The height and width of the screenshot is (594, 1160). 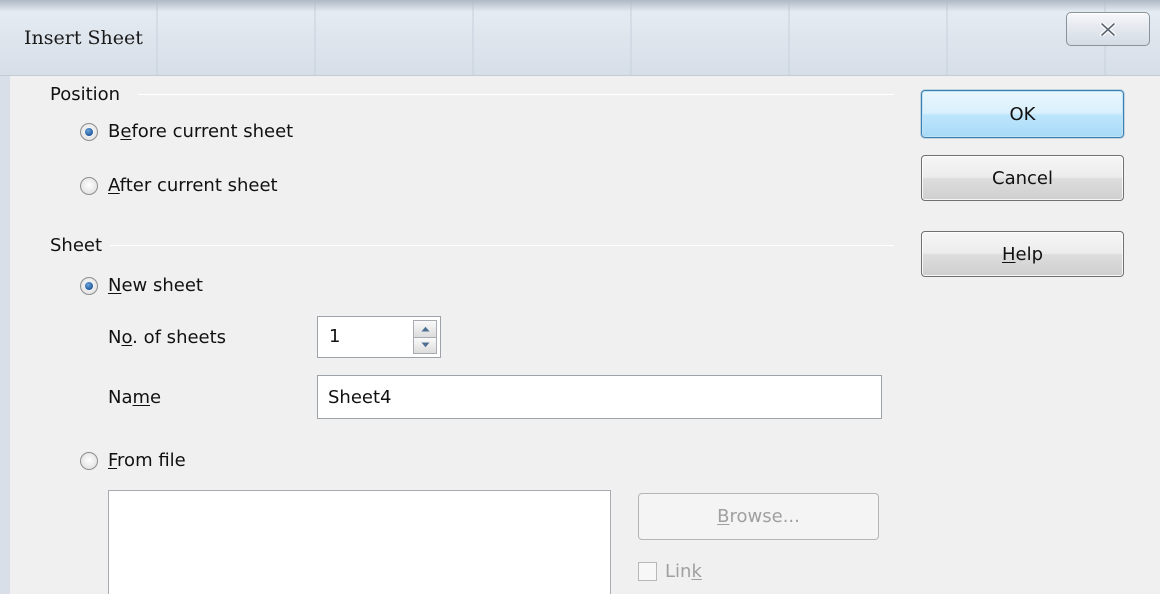 I want to click on no-of-sheets-label: No. of sheets, so click(x=167, y=337).